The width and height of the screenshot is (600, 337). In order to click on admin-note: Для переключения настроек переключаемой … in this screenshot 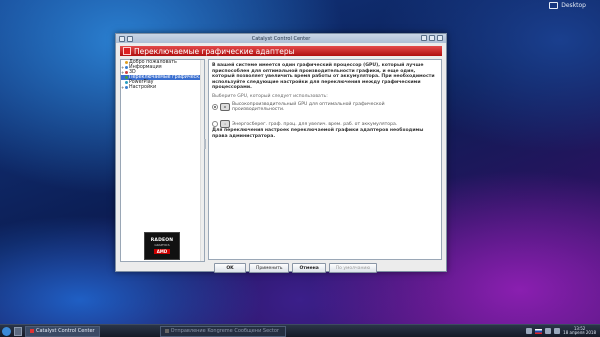, I will do `click(318, 133)`.